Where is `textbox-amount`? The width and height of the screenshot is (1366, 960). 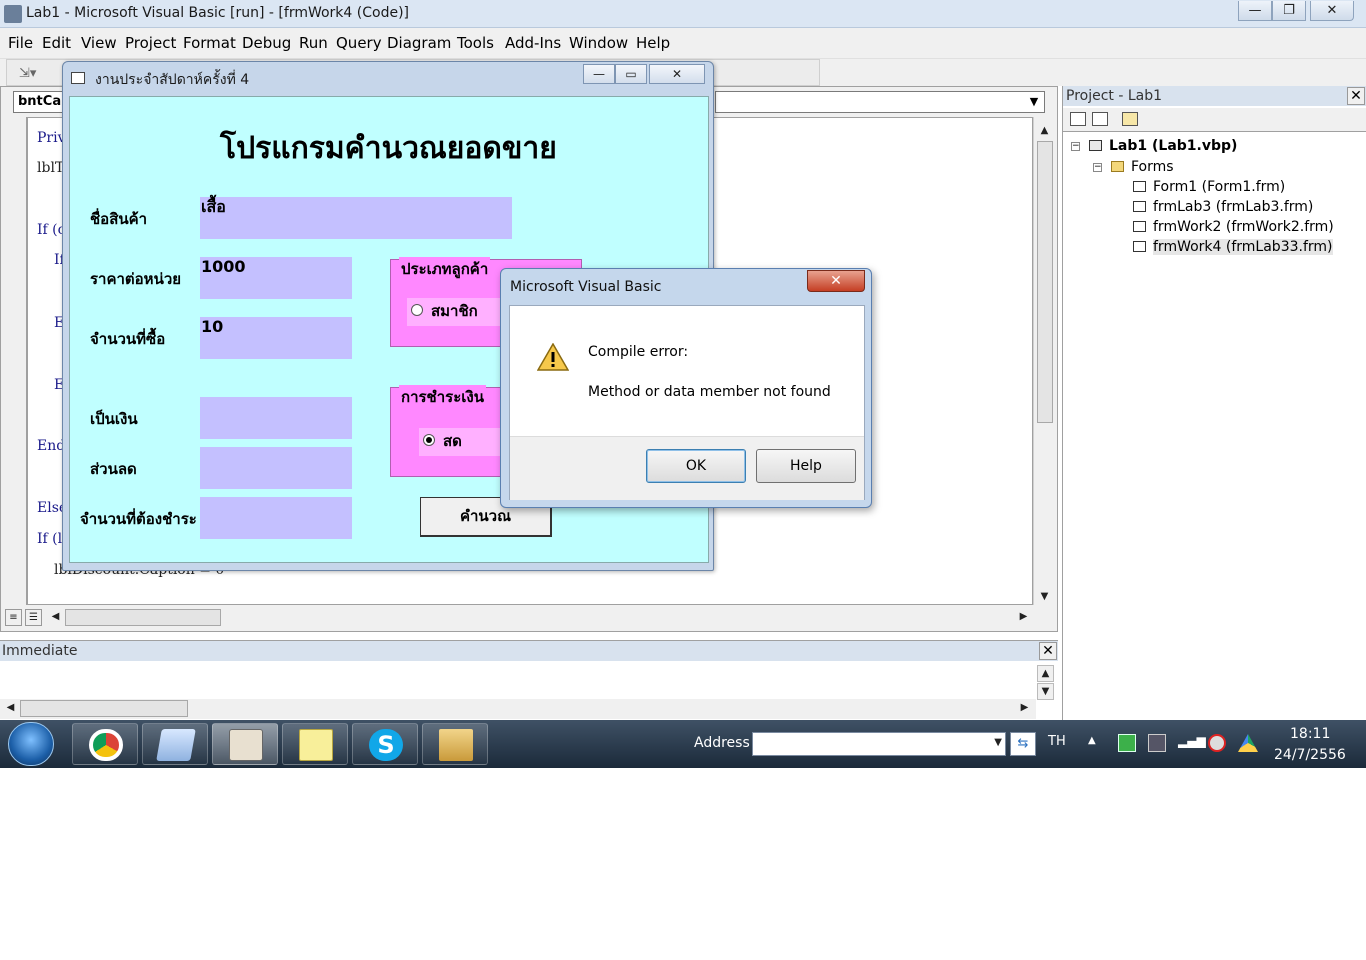 textbox-amount is located at coordinates (276, 418).